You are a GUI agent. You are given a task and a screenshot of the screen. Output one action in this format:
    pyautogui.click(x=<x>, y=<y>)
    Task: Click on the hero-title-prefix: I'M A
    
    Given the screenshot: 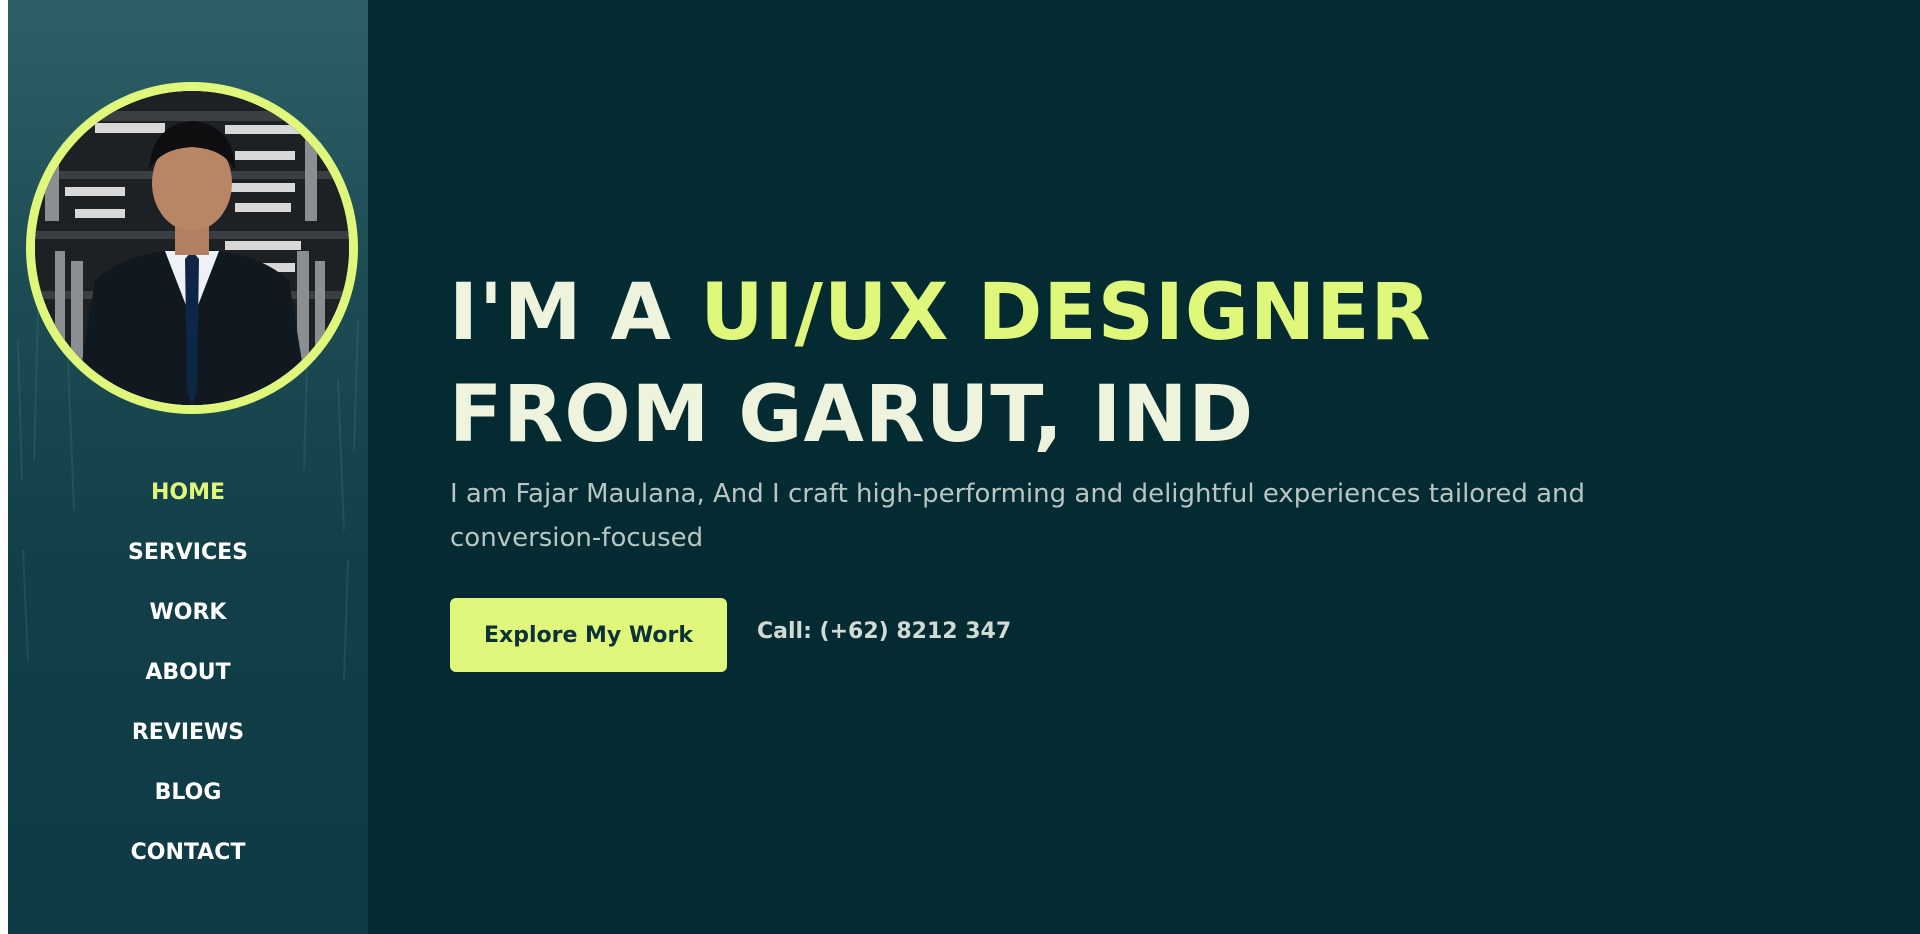 What is the action you would take?
    pyautogui.click(x=575, y=313)
    